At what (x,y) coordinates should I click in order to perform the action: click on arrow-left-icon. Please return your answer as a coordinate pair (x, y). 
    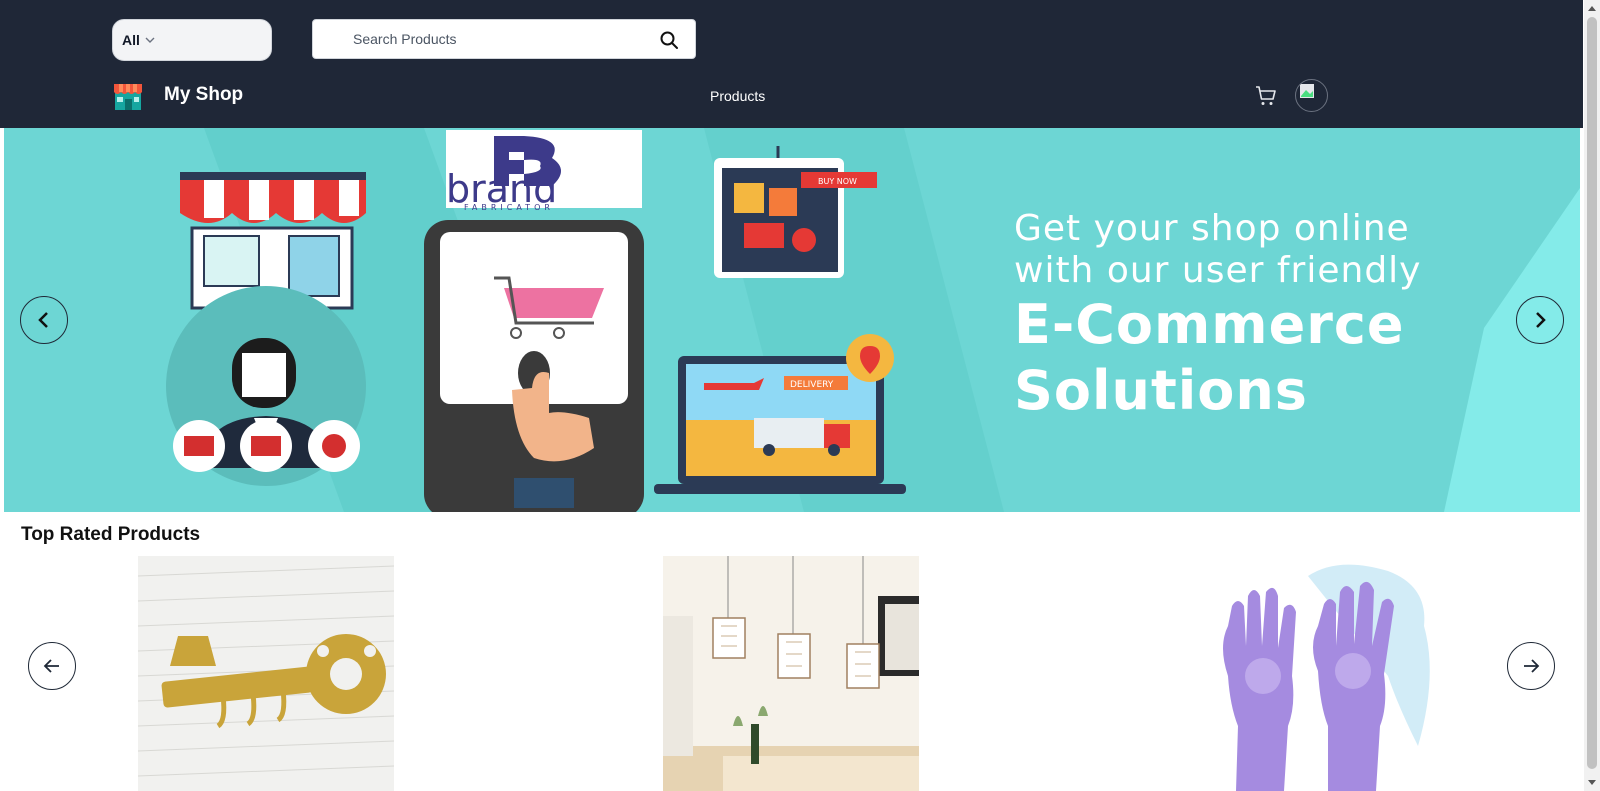
    Looking at the image, I should click on (51, 666).